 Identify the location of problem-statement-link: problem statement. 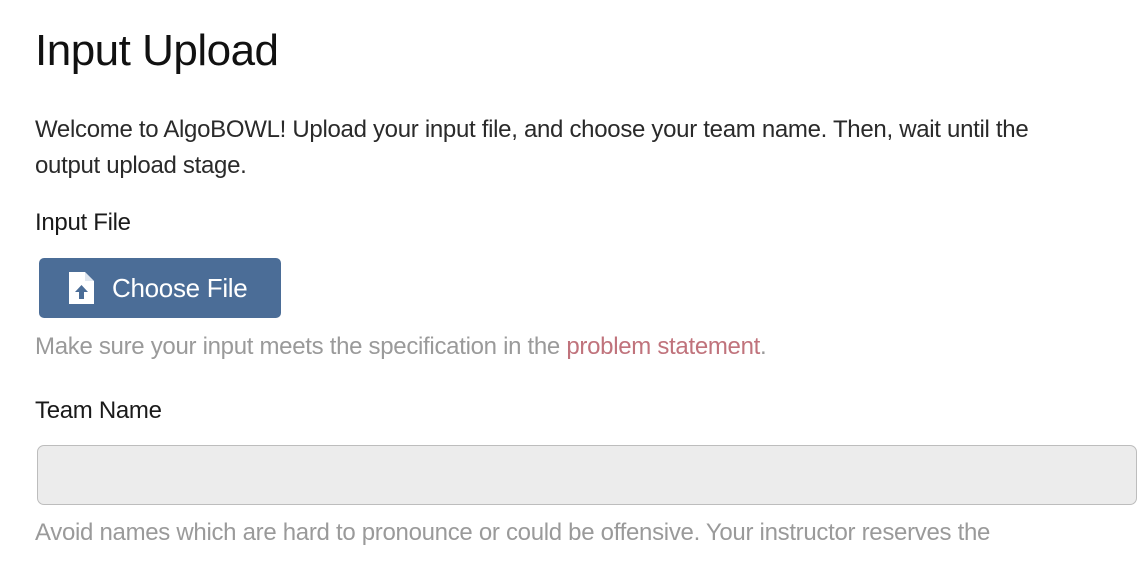
(663, 346).